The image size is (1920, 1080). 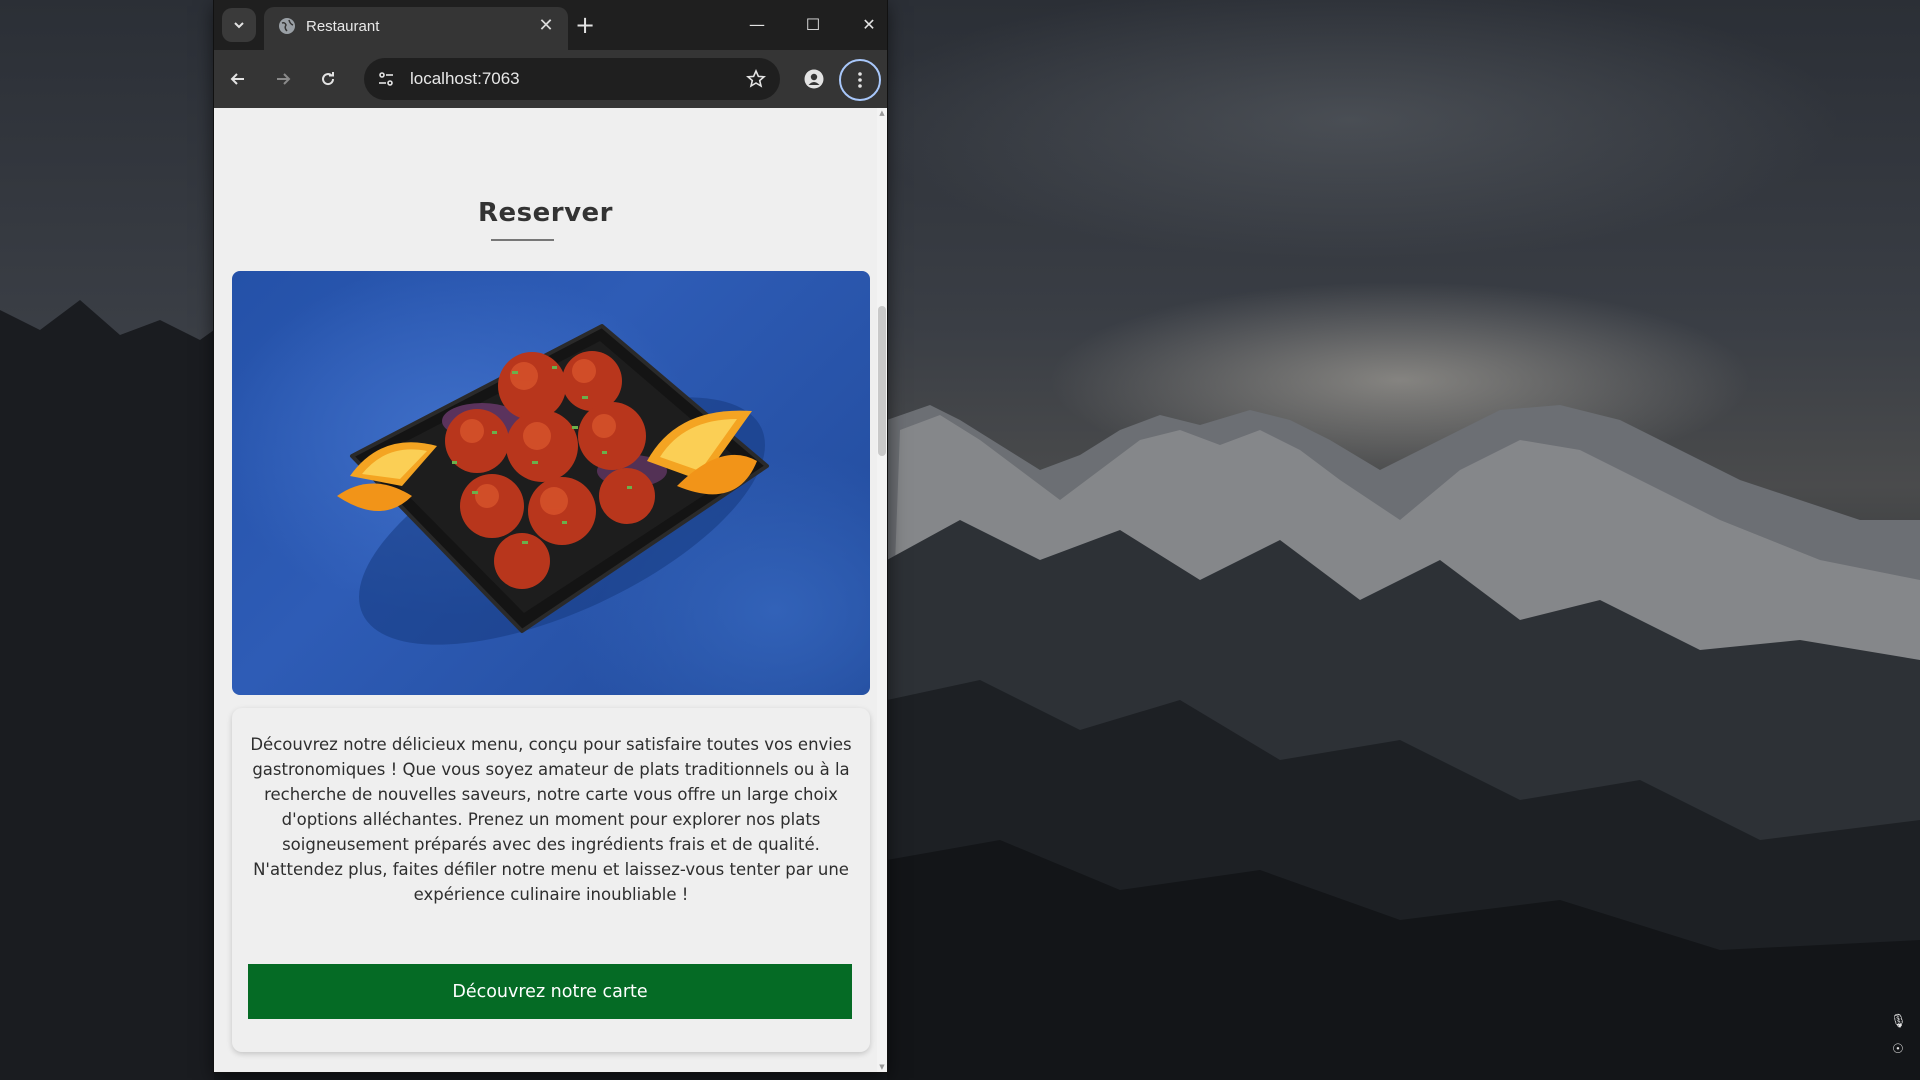 I want to click on page-title: Reserver, so click(x=545, y=213).